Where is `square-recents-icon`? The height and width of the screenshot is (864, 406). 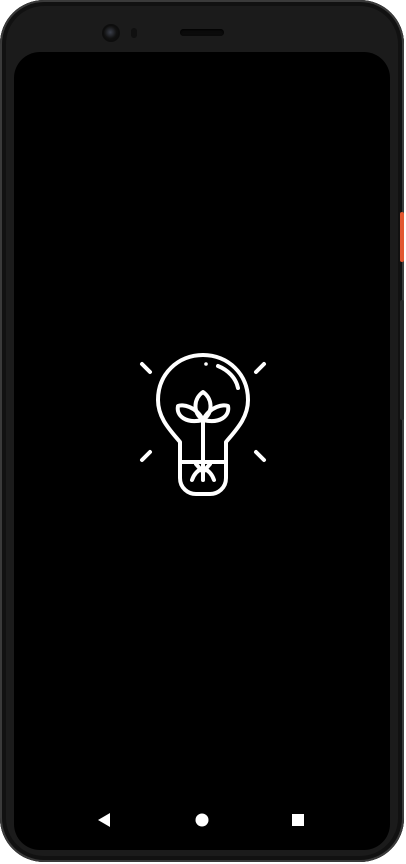 square-recents-icon is located at coordinates (298, 820).